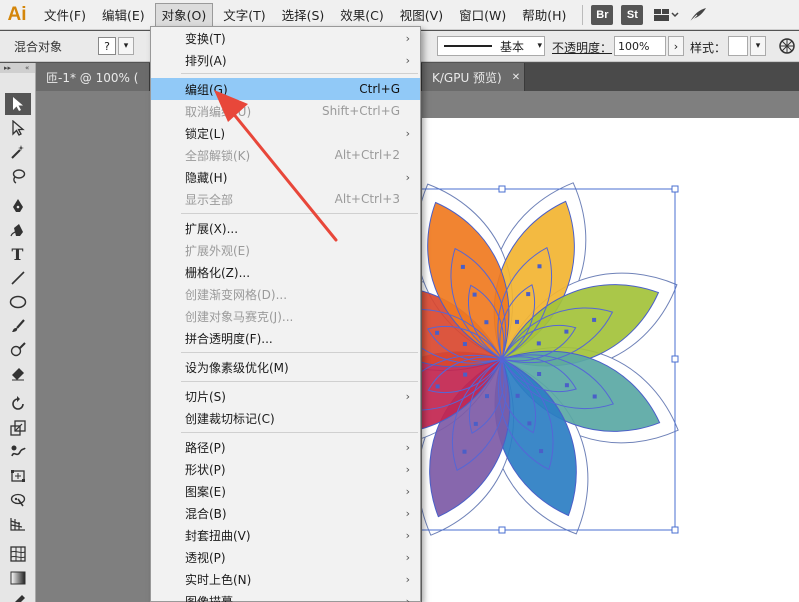 The width and height of the screenshot is (799, 602). I want to click on menu-item-show-all: 显示全部 Alt+Ctrl+3, so click(285, 199).